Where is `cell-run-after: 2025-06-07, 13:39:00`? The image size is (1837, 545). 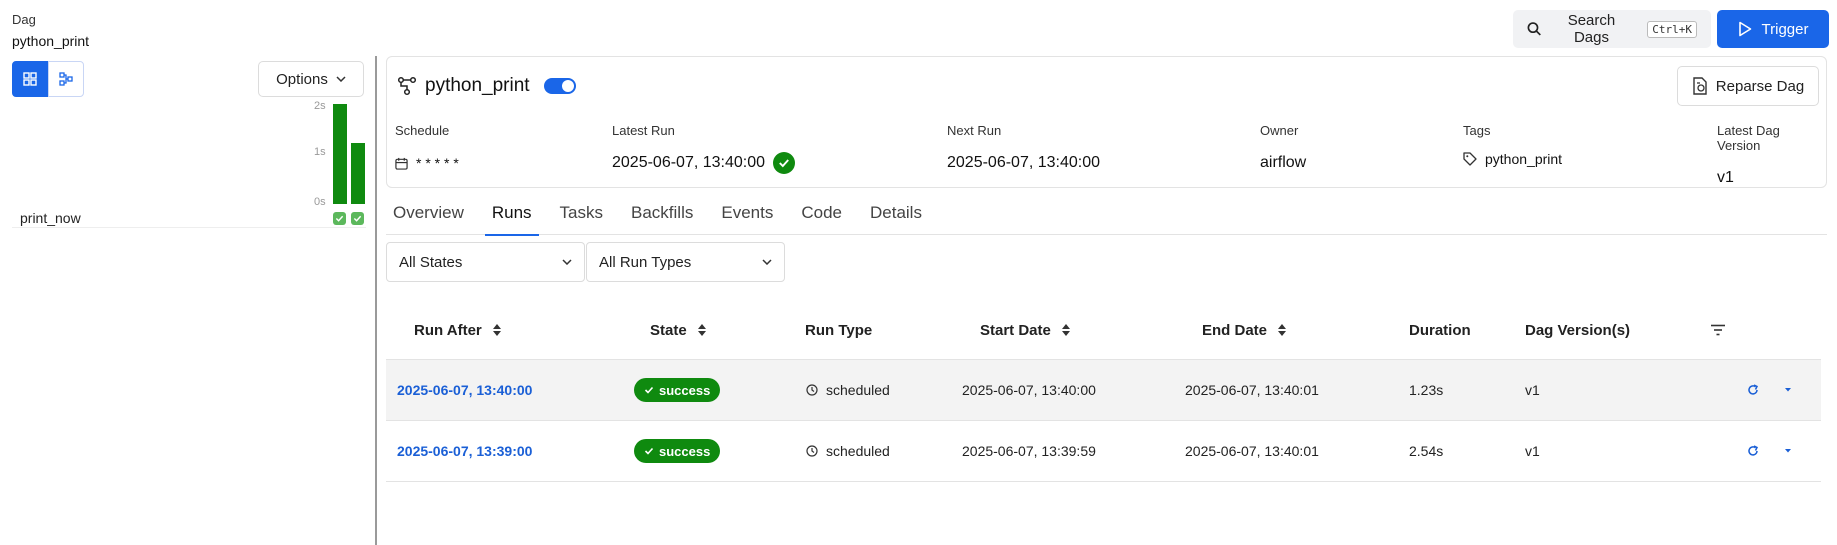 cell-run-after: 2025-06-07, 13:39:00 is located at coordinates (464, 451).